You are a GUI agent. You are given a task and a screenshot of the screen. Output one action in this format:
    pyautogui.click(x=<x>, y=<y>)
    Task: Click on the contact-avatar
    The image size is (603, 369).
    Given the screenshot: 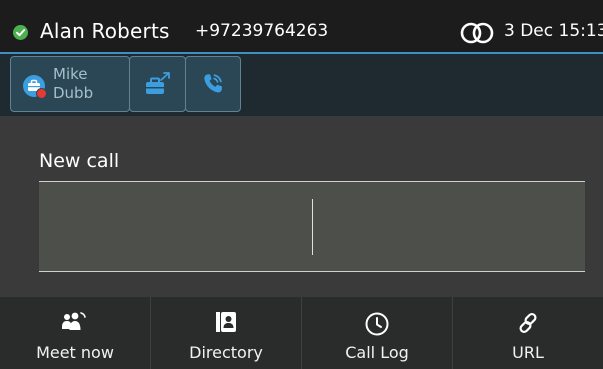 What is the action you would take?
    pyautogui.click(x=35, y=87)
    